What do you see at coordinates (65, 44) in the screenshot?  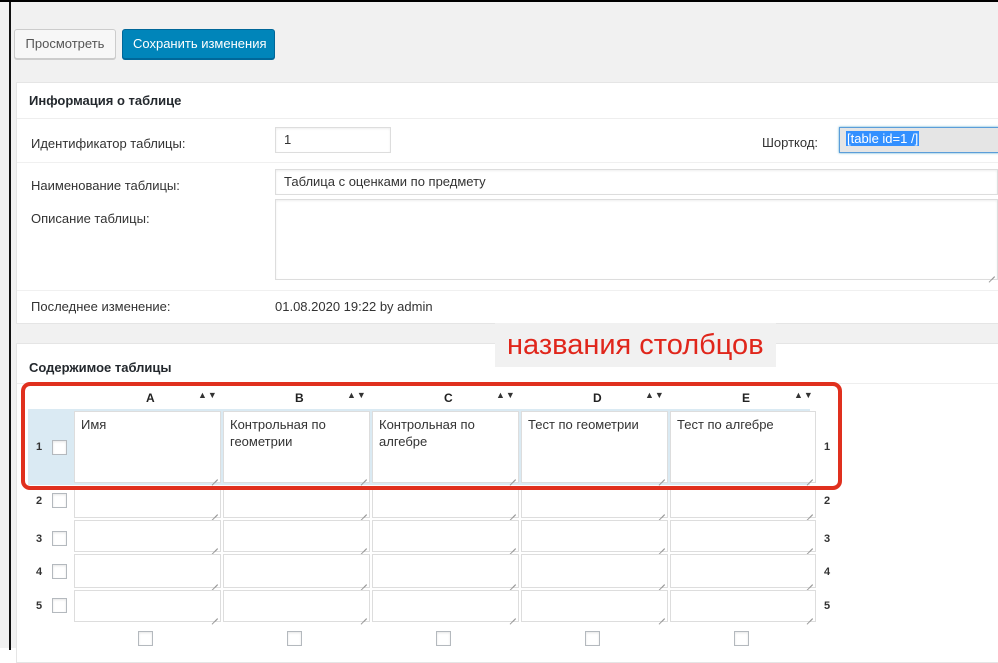 I see `preview-button: Просмотреть` at bounding box center [65, 44].